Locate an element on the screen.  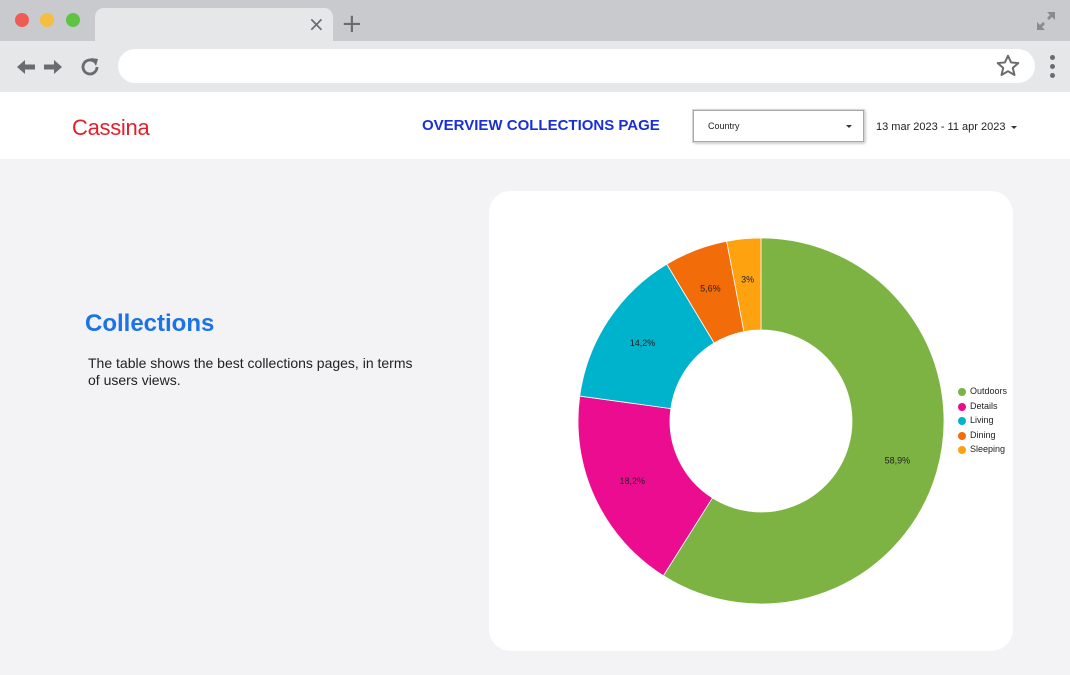
legend-label: Sleeping is located at coordinates (988, 449).